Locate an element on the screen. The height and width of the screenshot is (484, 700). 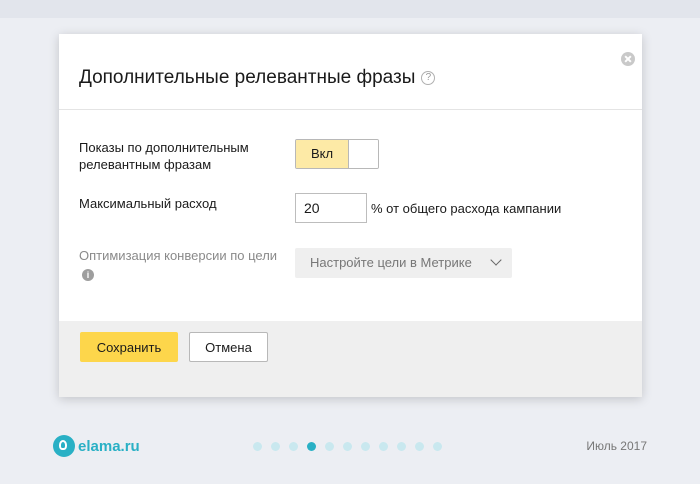
max-spend-label: Максимальный расход is located at coordinates (148, 203).